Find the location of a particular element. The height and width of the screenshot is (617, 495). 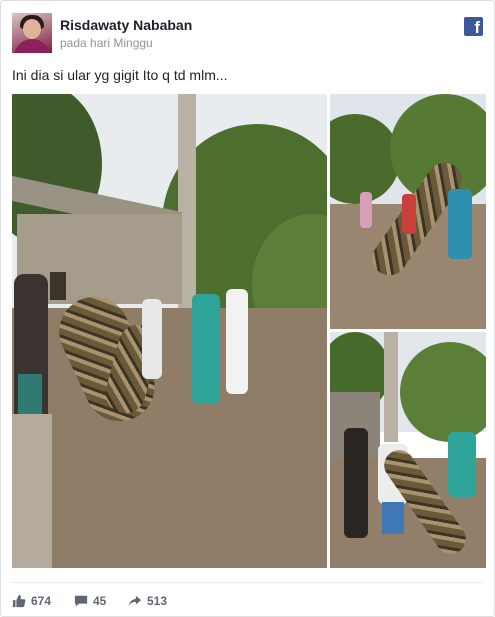

avatar-shirt is located at coordinates (32, 46).